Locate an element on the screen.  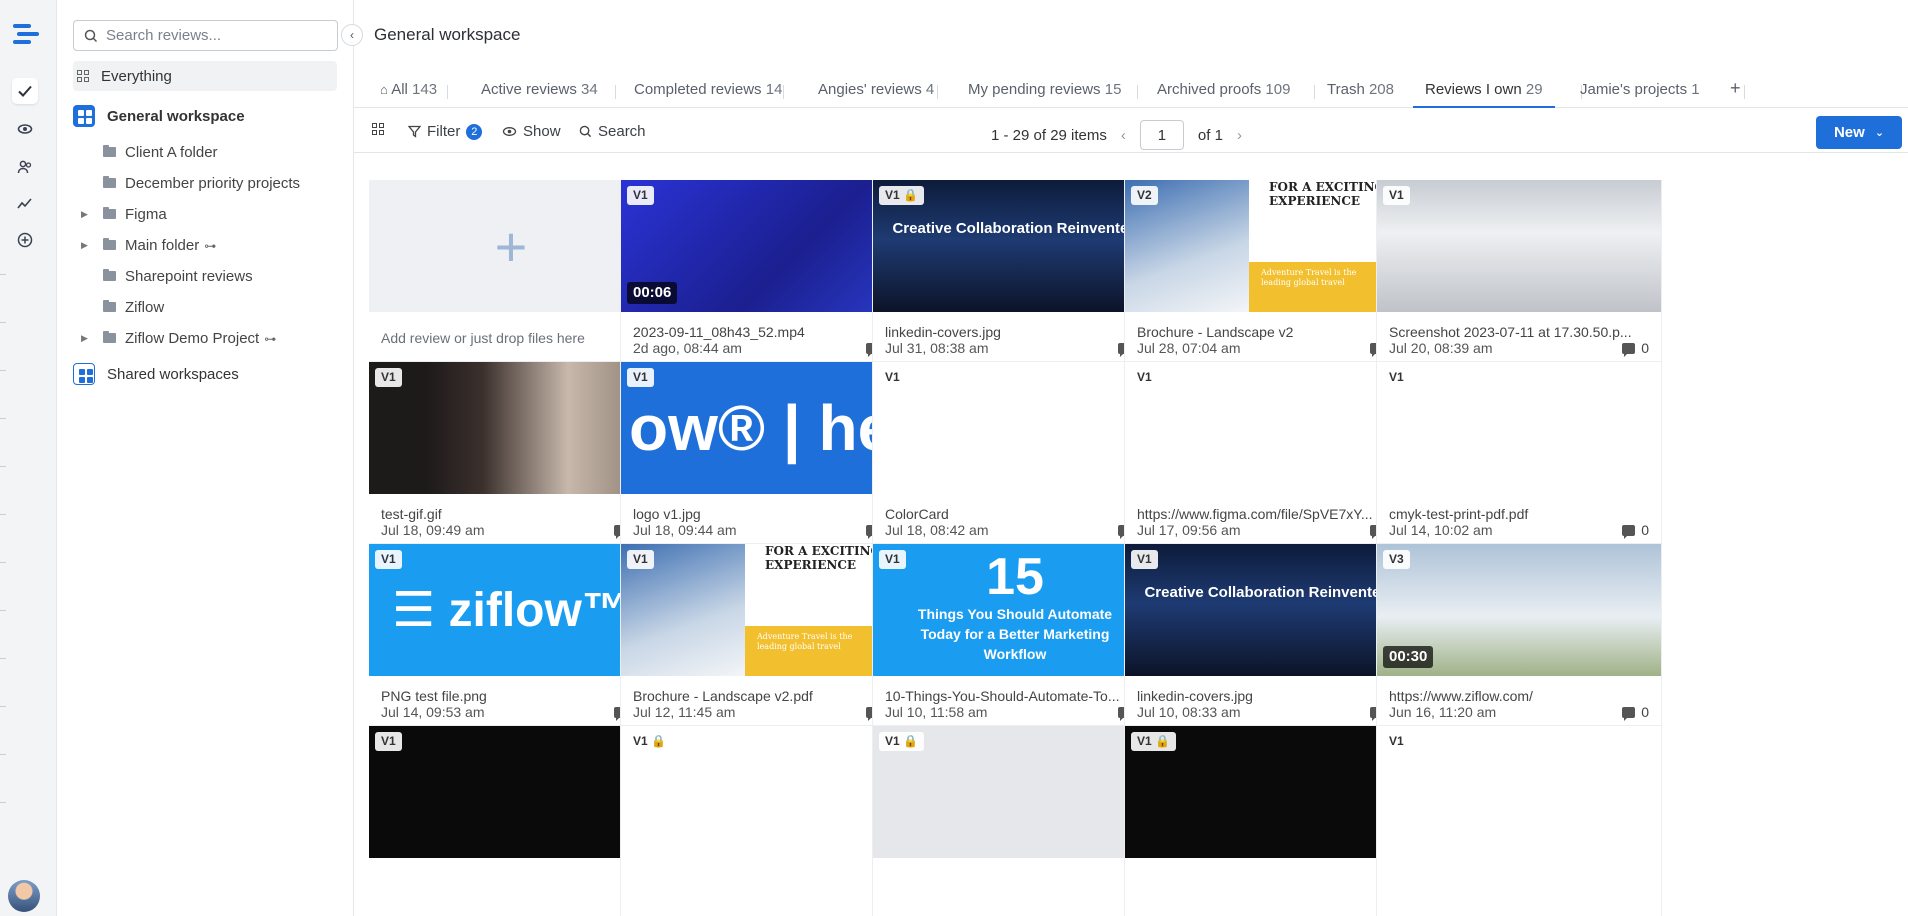
new-button: New ⌄ is located at coordinates (1859, 132).